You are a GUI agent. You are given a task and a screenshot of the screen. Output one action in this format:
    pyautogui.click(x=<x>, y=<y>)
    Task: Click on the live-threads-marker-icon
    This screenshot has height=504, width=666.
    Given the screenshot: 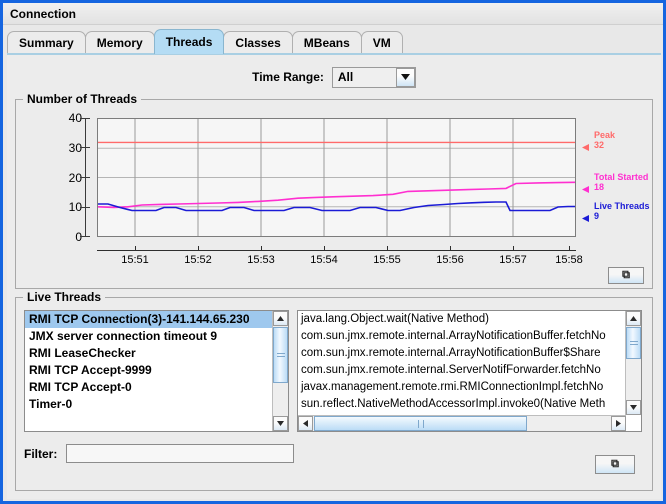 What is the action you would take?
    pyautogui.click(x=585, y=218)
    